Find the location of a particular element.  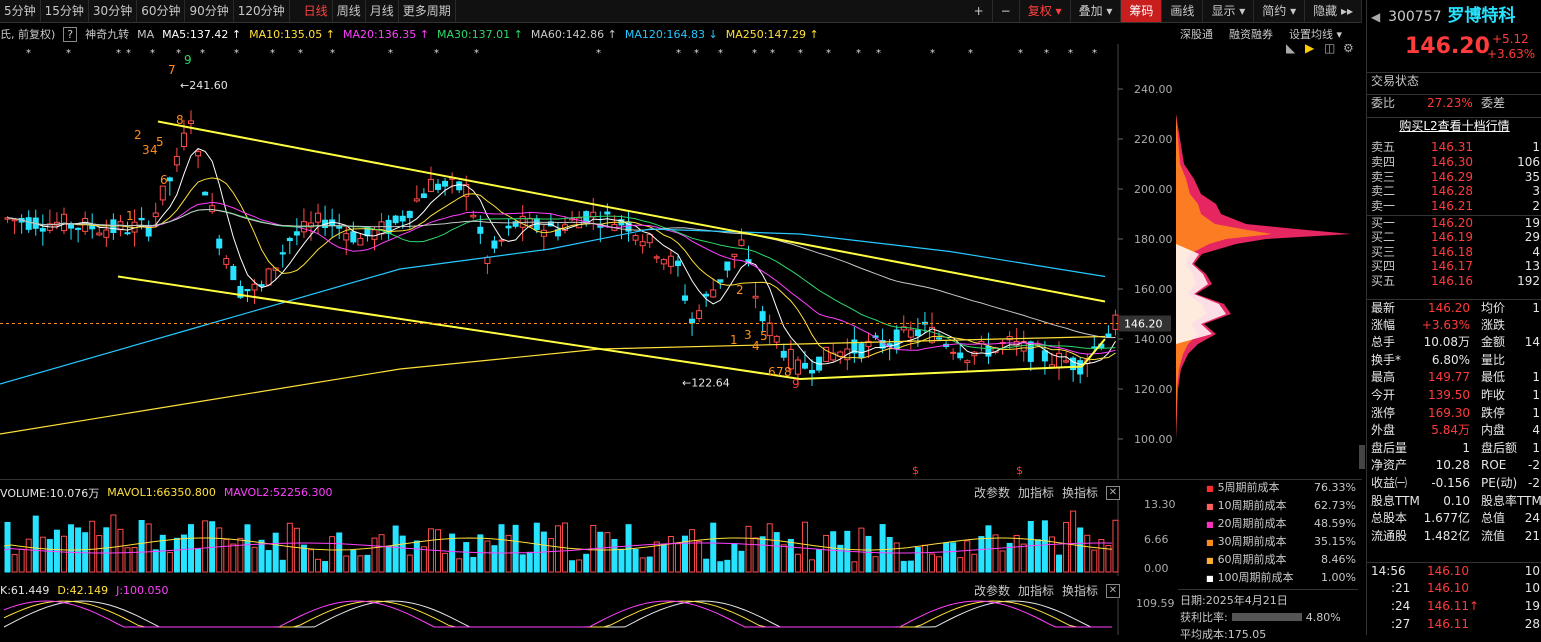

period-tab: 90分钟 is located at coordinates (209, 11).